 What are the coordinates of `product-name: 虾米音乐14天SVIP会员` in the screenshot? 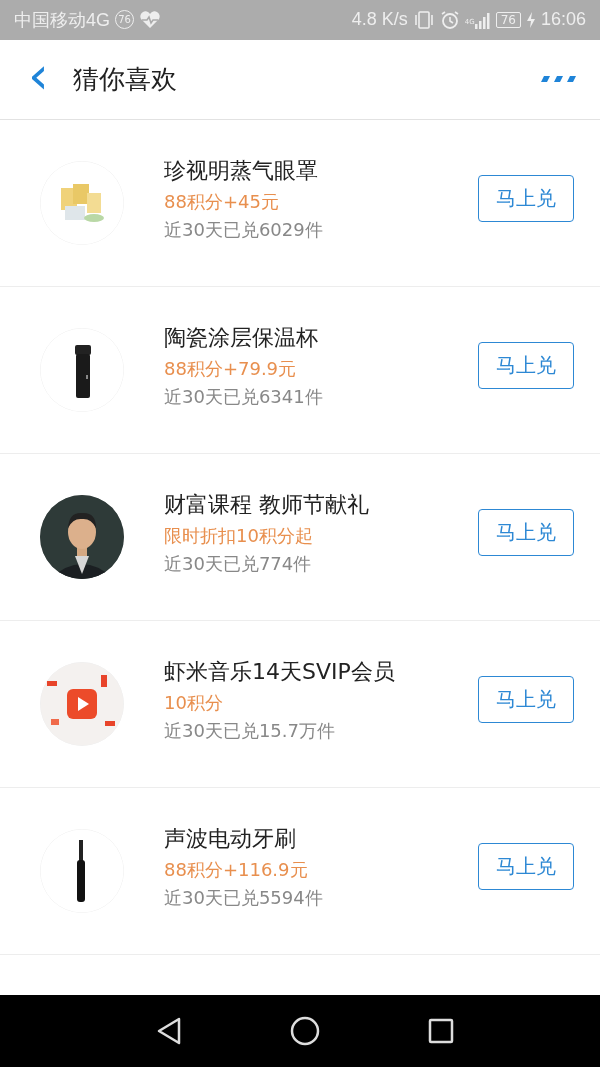 It's located at (280, 672).